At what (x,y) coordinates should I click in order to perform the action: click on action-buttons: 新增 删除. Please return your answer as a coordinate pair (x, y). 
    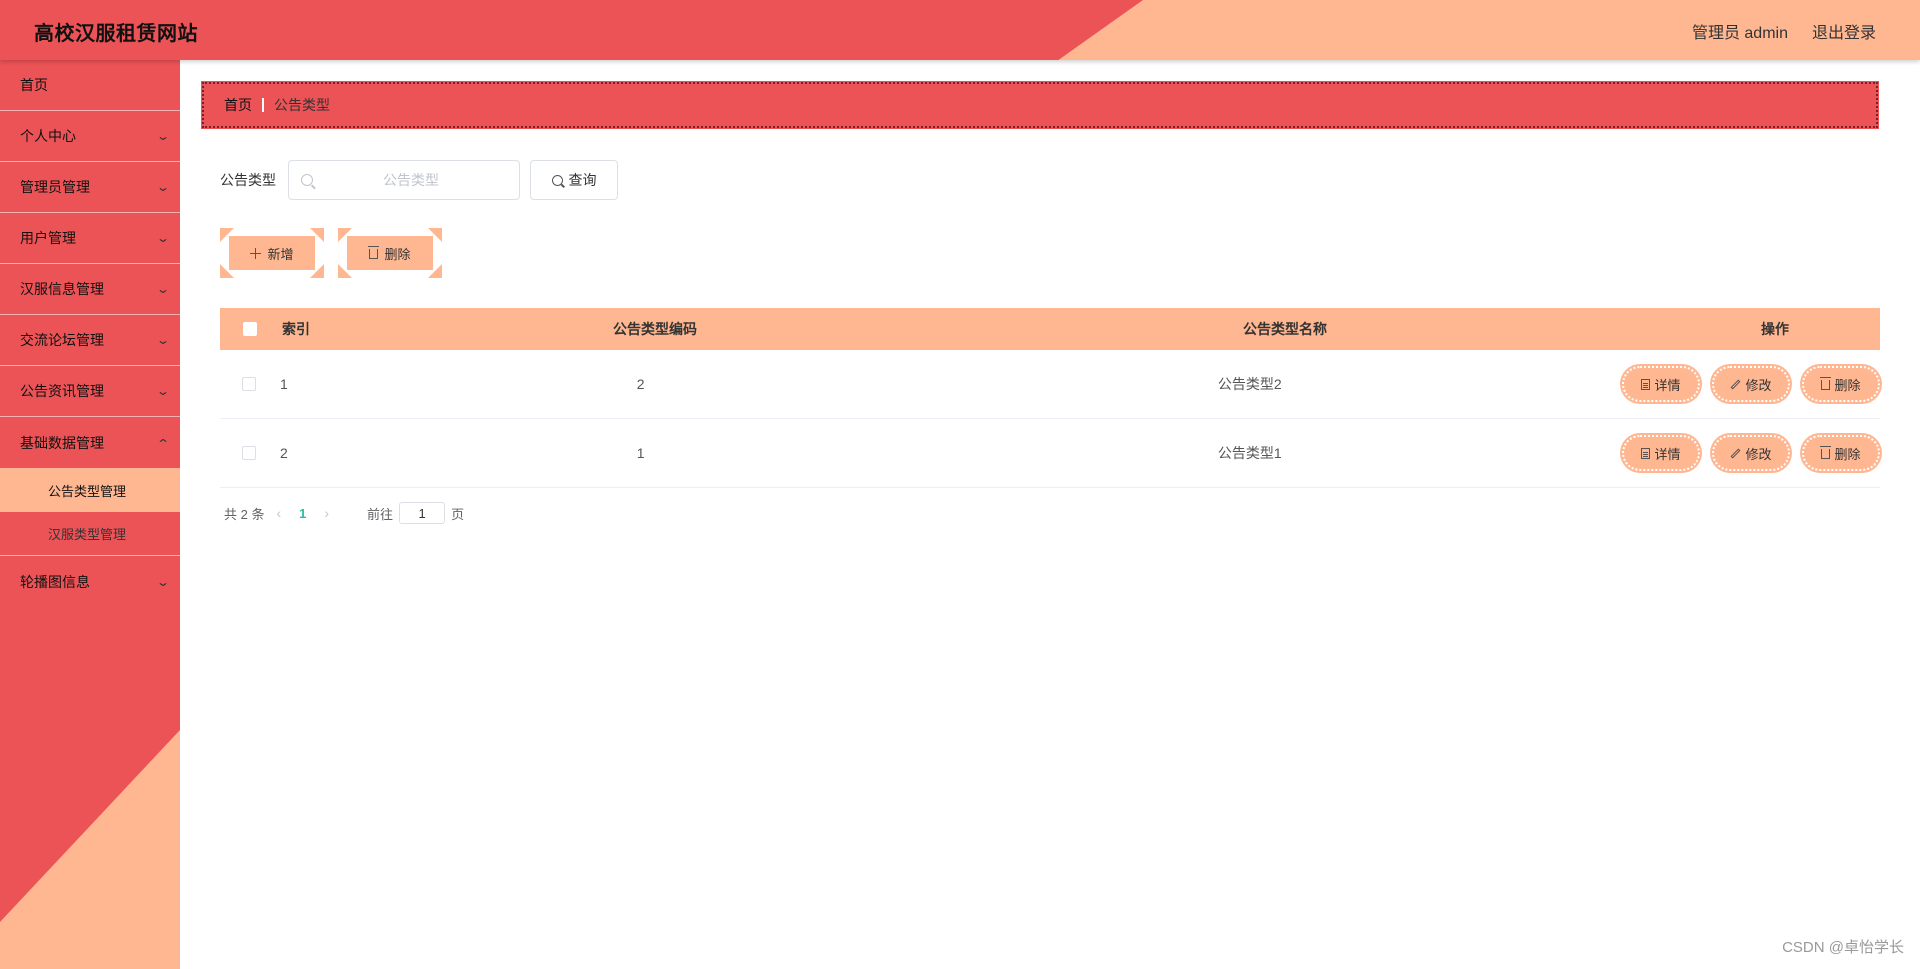
    Looking at the image, I should click on (331, 253).